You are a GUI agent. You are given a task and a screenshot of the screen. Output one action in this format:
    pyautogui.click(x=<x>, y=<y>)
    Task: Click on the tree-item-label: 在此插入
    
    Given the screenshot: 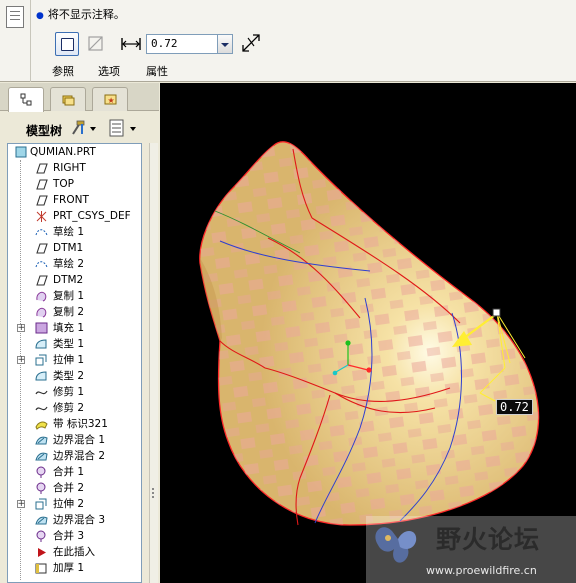 What is the action you would take?
    pyautogui.click(x=74, y=552)
    